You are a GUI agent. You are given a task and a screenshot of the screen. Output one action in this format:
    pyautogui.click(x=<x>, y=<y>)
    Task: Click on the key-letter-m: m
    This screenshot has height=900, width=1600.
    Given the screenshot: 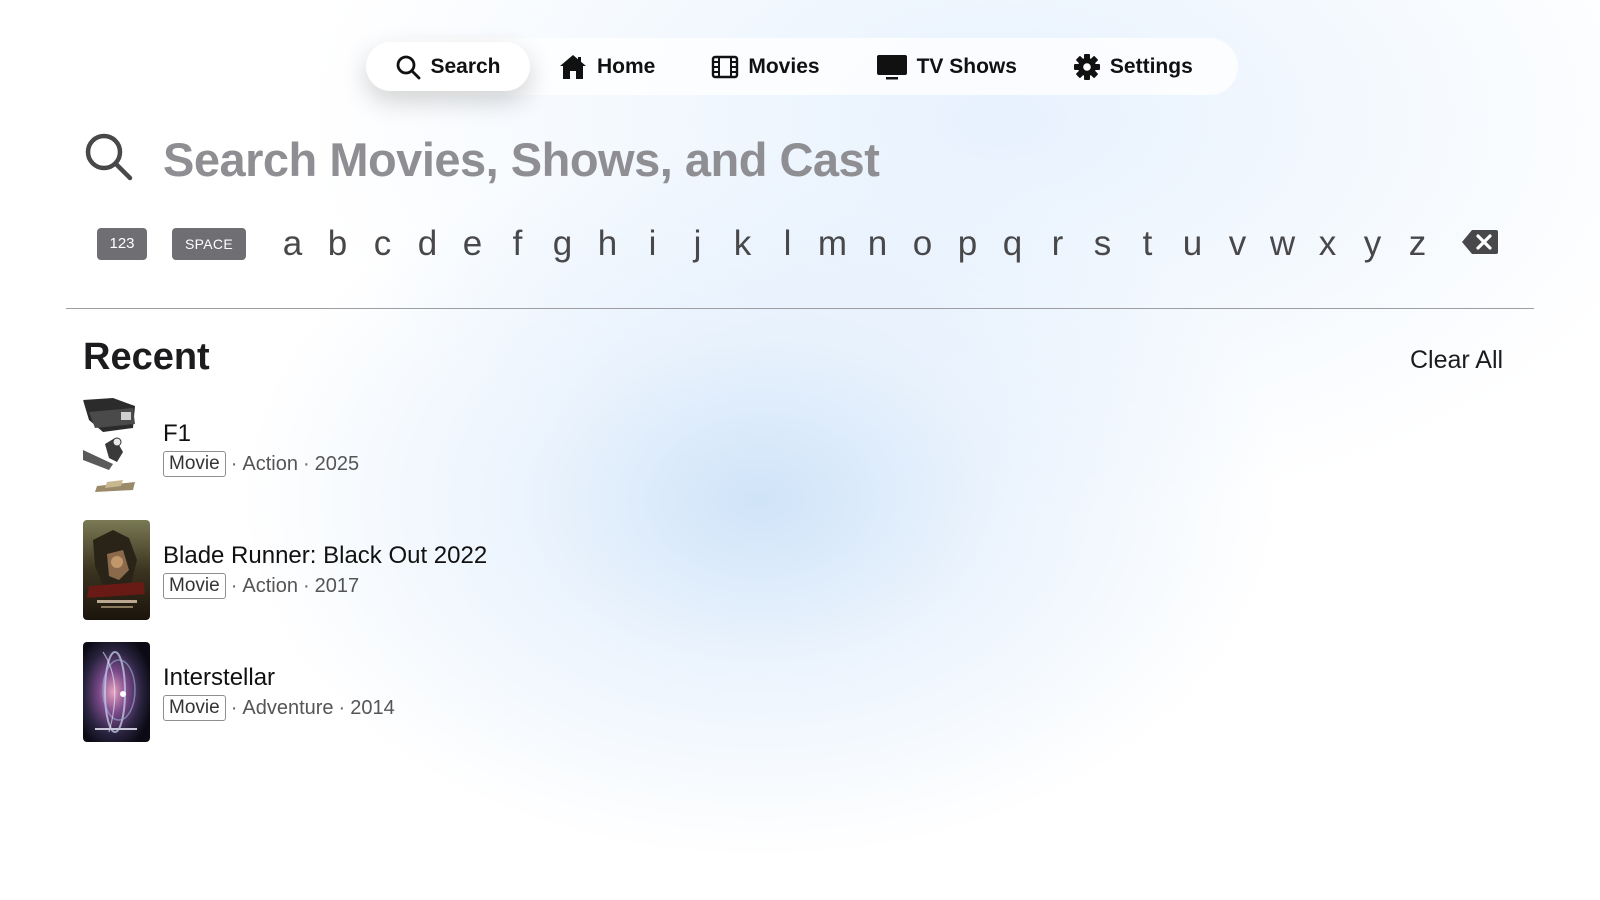 What is the action you would take?
    pyautogui.click(x=832, y=244)
    